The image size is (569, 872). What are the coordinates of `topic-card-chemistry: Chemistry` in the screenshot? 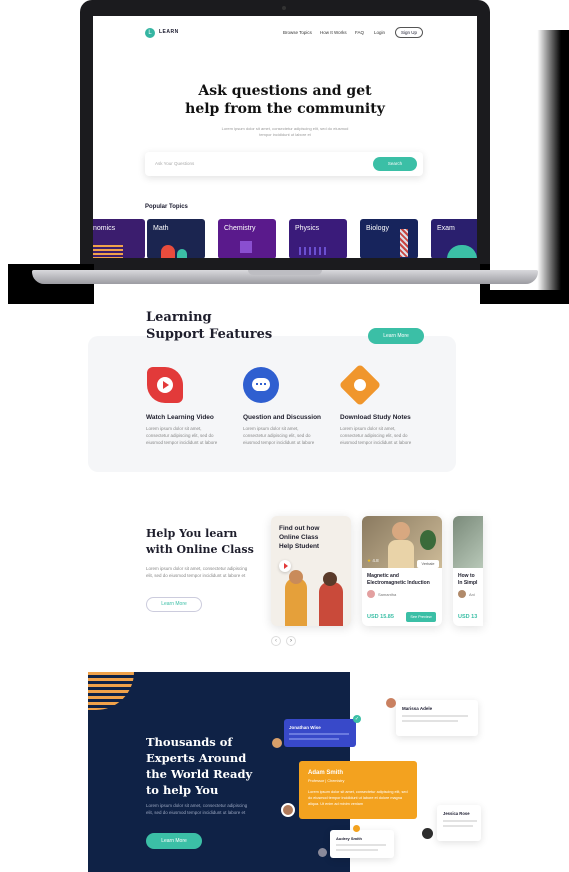 It's located at (247, 238).